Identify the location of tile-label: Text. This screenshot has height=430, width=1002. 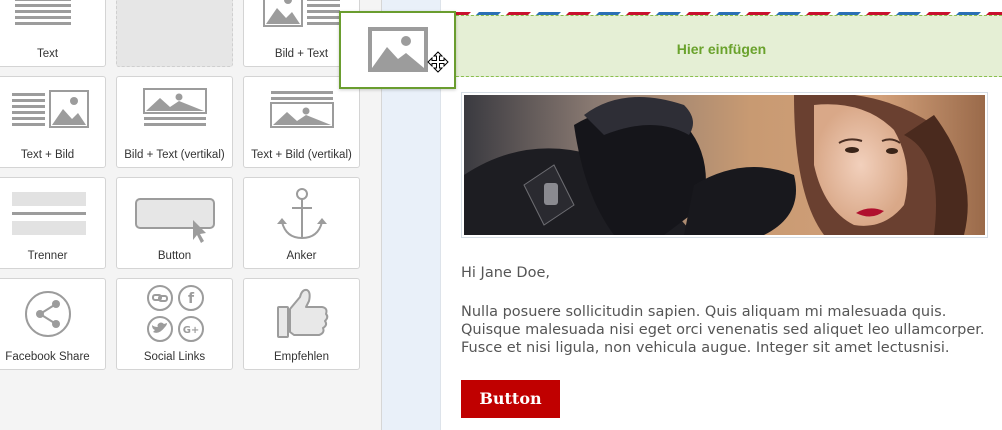
(47, 54).